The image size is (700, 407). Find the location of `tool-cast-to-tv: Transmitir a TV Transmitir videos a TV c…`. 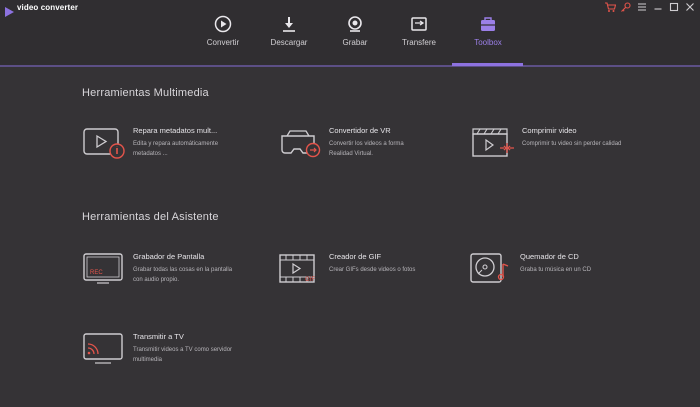

tool-cast-to-tv: Transmitir a TV Transmitir videos a TV c… is located at coordinates (173, 354).